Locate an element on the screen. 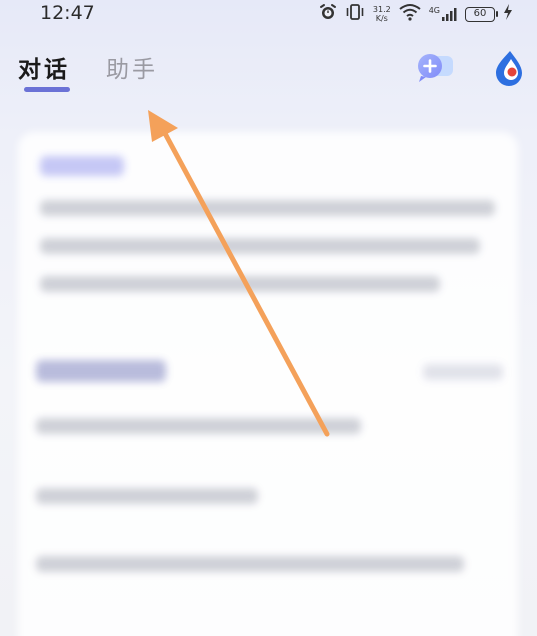 The image size is (537, 636). blurred-side-text is located at coordinates (463, 372).